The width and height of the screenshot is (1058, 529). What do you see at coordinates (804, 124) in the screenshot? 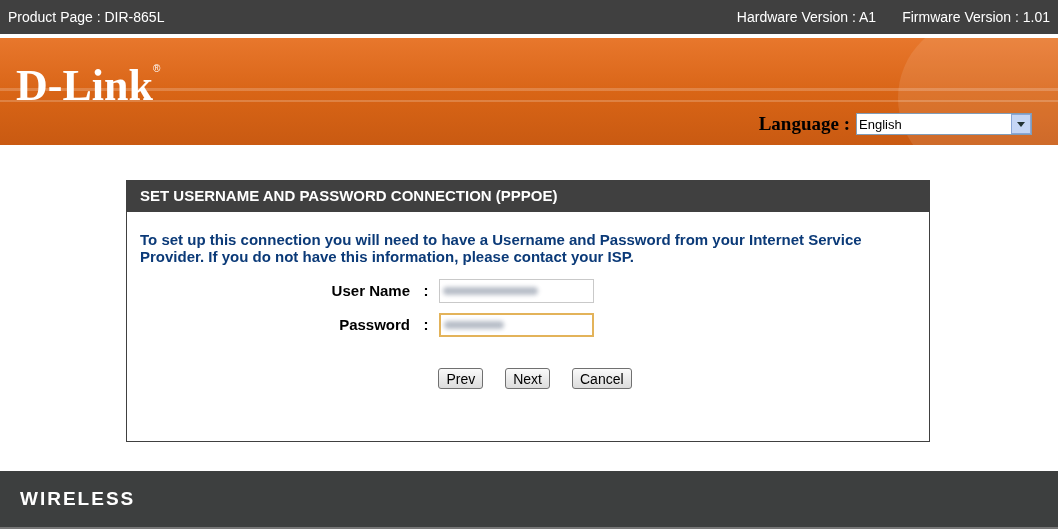
I see `language-label: Language :` at bounding box center [804, 124].